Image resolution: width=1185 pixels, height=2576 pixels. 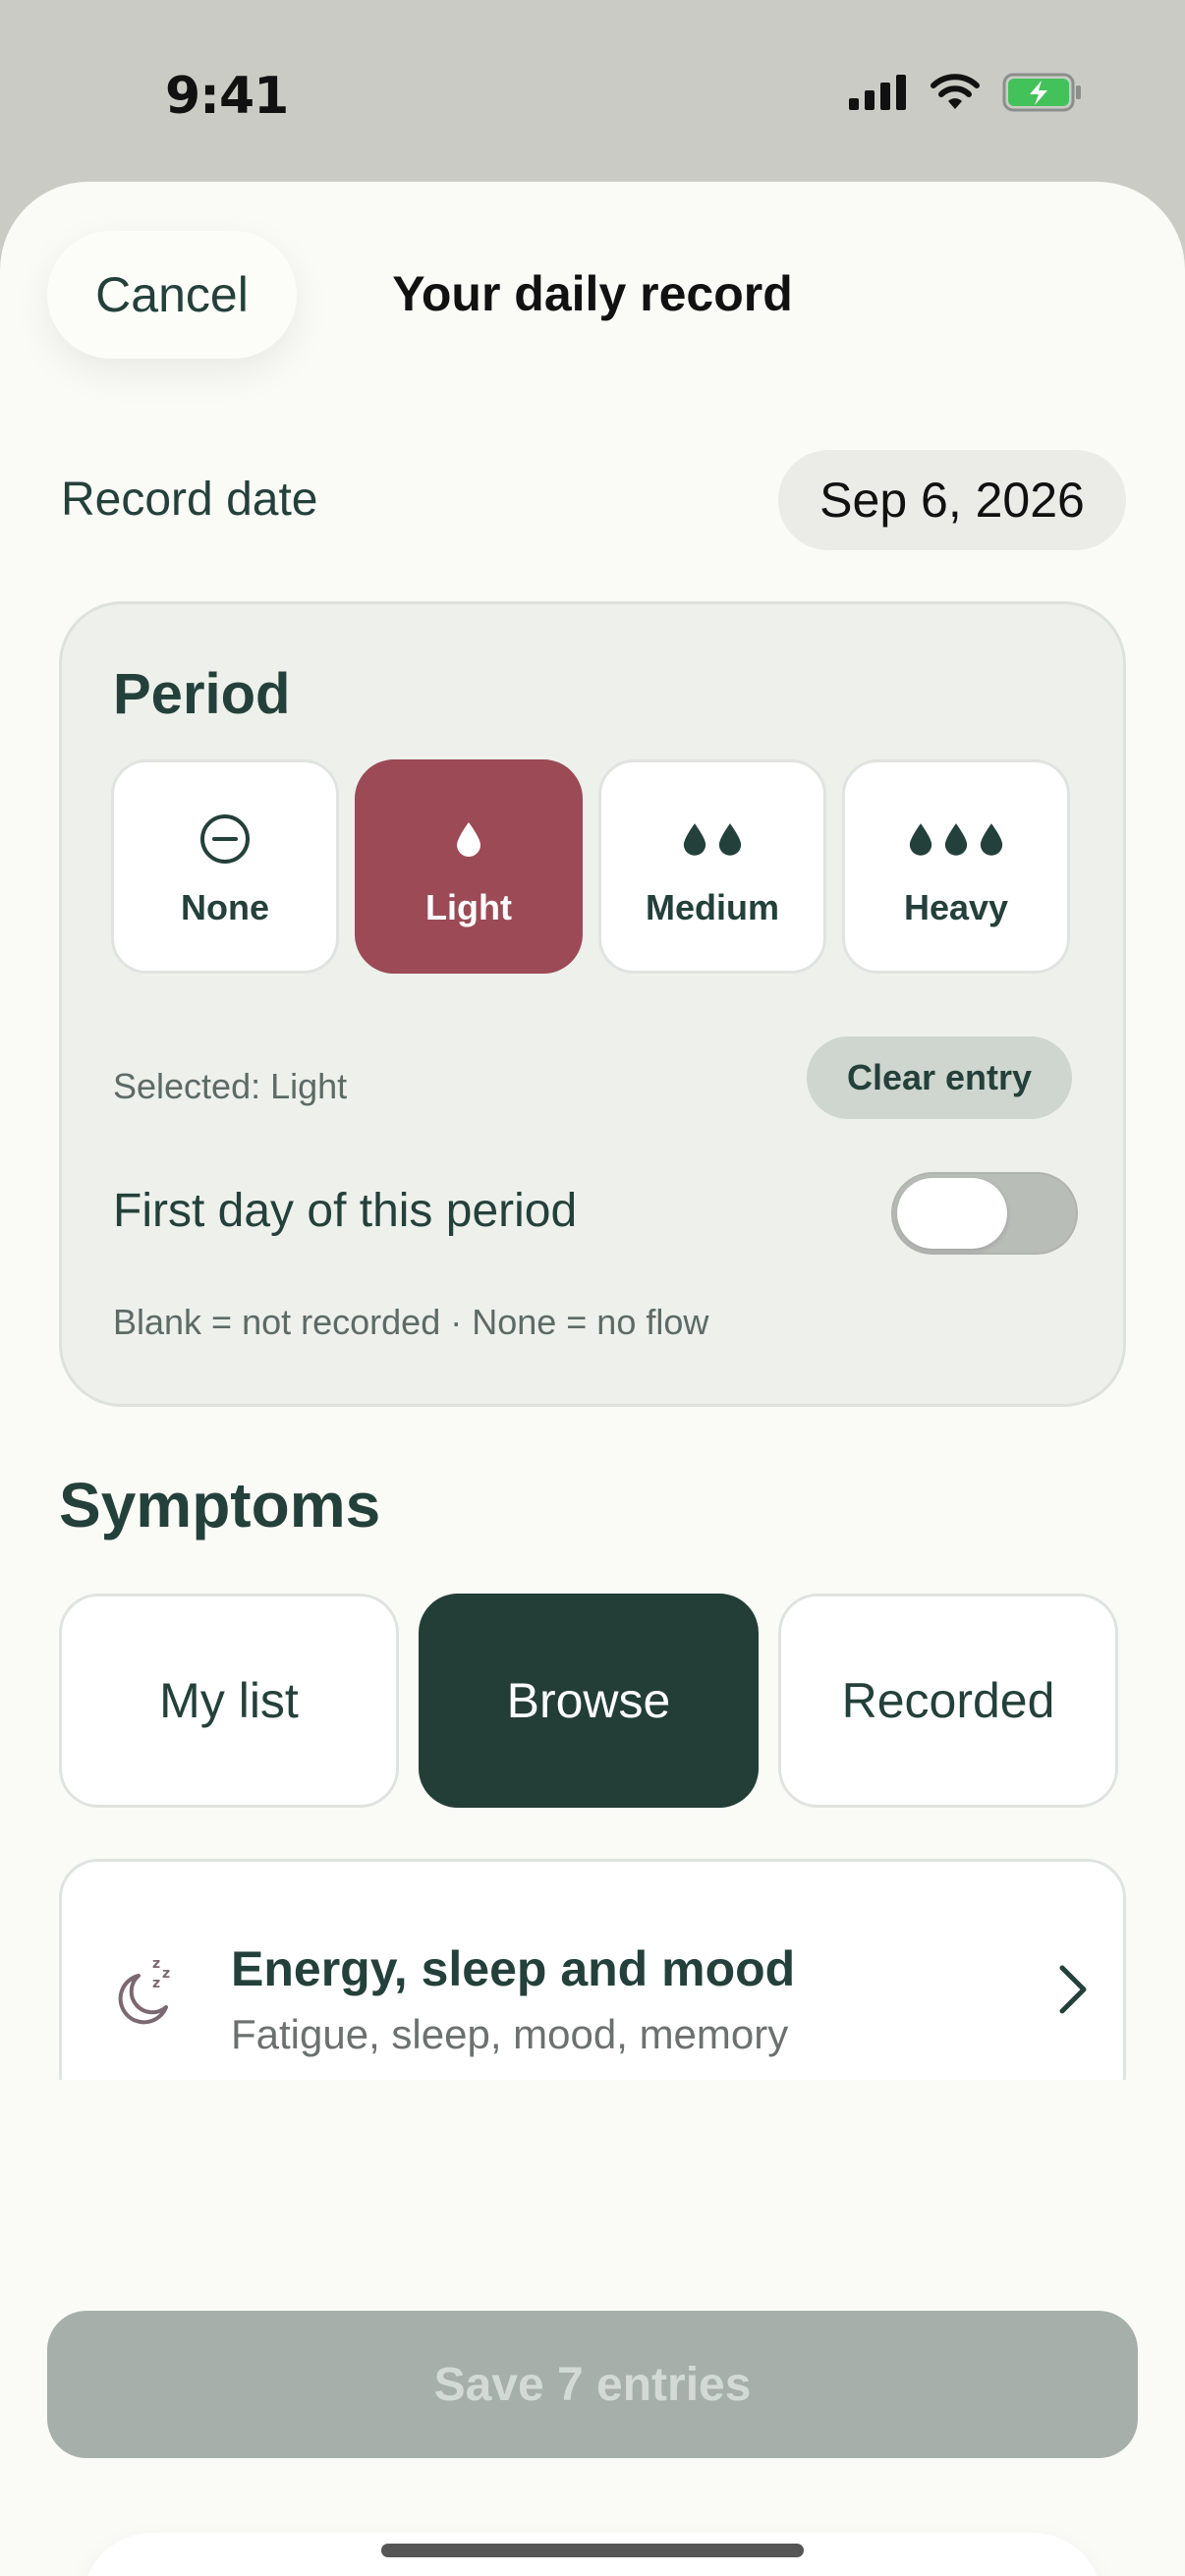 What do you see at coordinates (411, 1322) in the screenshot?
I see `period-hint: Blank = not recorded · None = no flow` at bounding box center [411, 1322].